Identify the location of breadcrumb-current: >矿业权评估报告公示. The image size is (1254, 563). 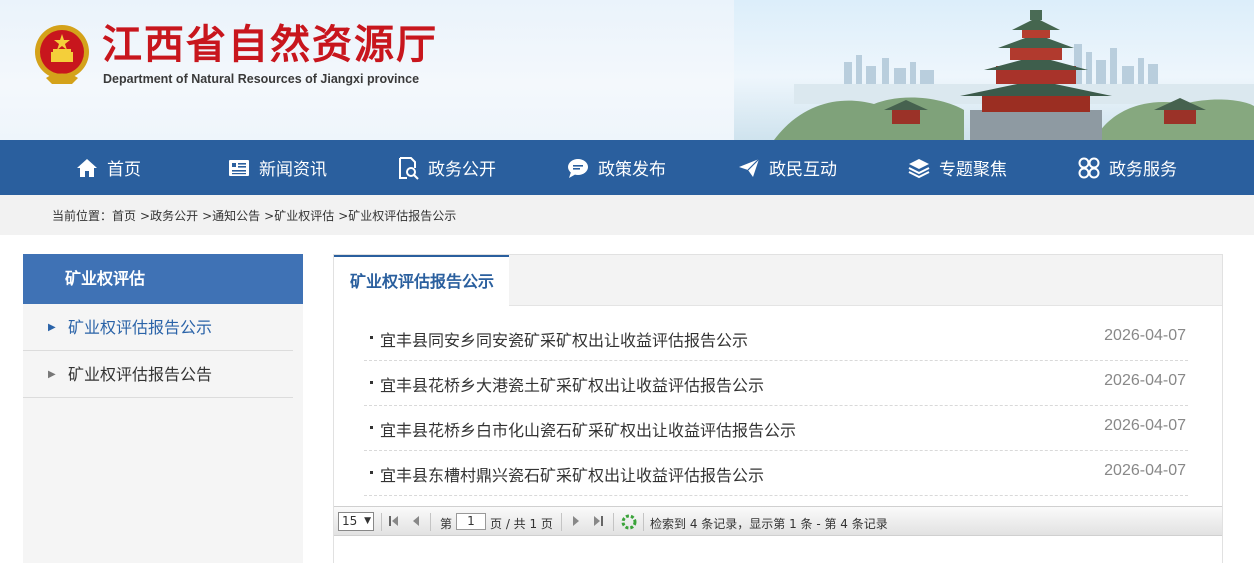
(397, 215).